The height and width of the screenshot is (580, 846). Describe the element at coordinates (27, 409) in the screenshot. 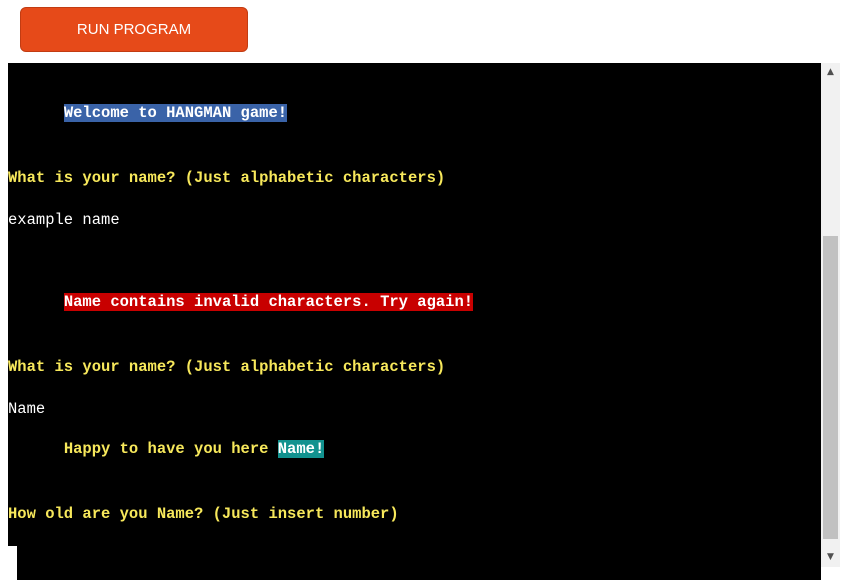

I see `terminal-line-input-2: Name` at that location.